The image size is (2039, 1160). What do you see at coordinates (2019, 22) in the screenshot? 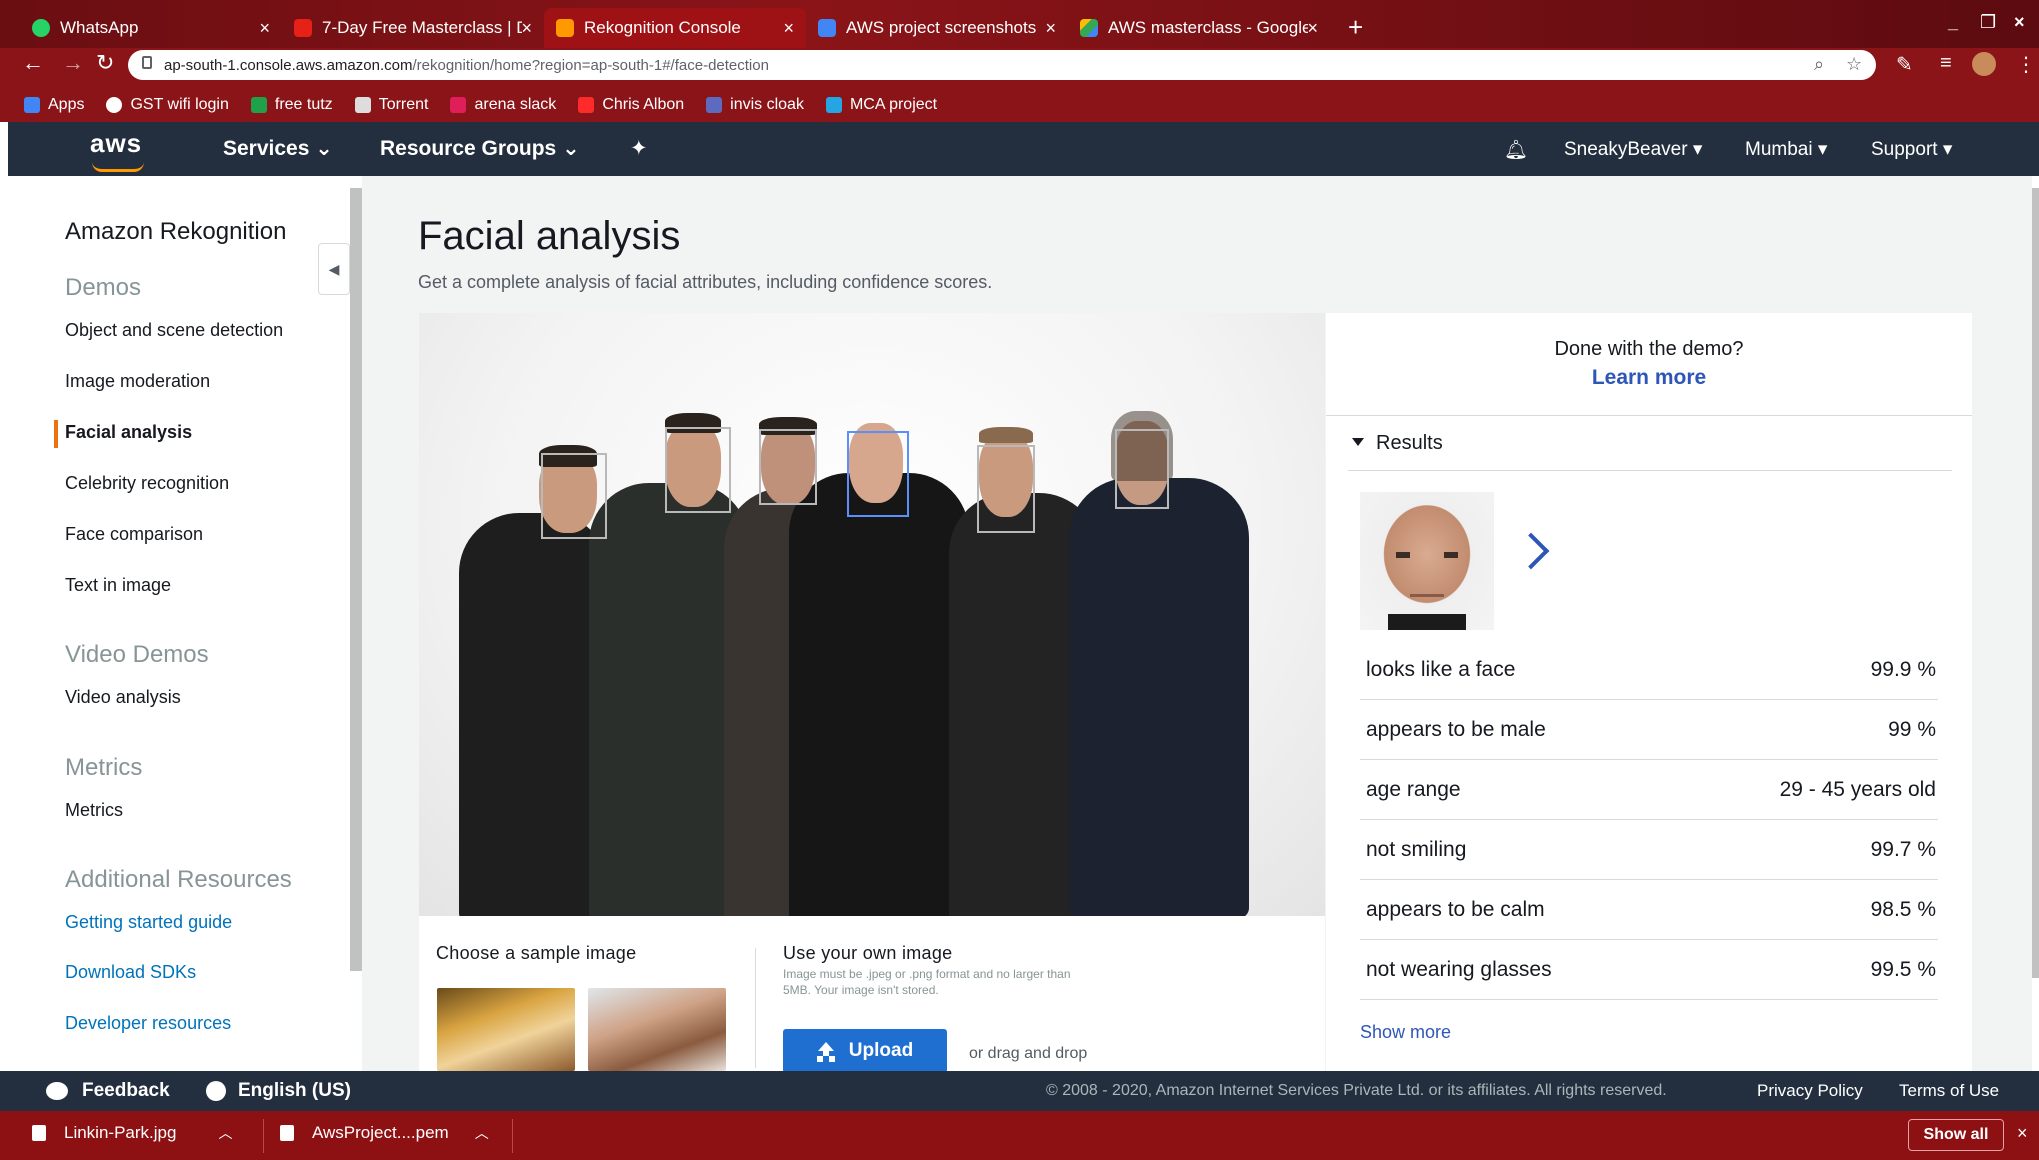
I see `window-close-icon: ×` at bounding box center [2019, 22].